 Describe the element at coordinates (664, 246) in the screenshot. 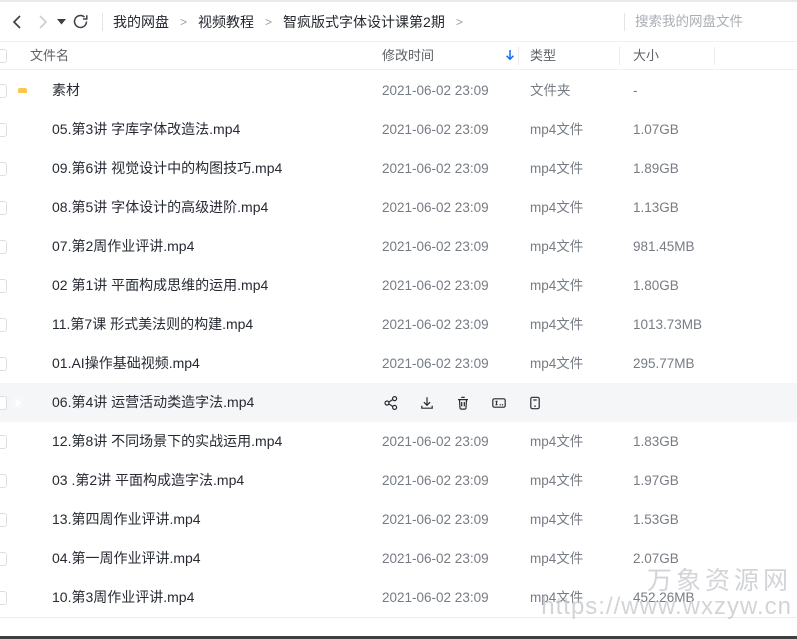

I see `file-size: 981.45MB` at that location.